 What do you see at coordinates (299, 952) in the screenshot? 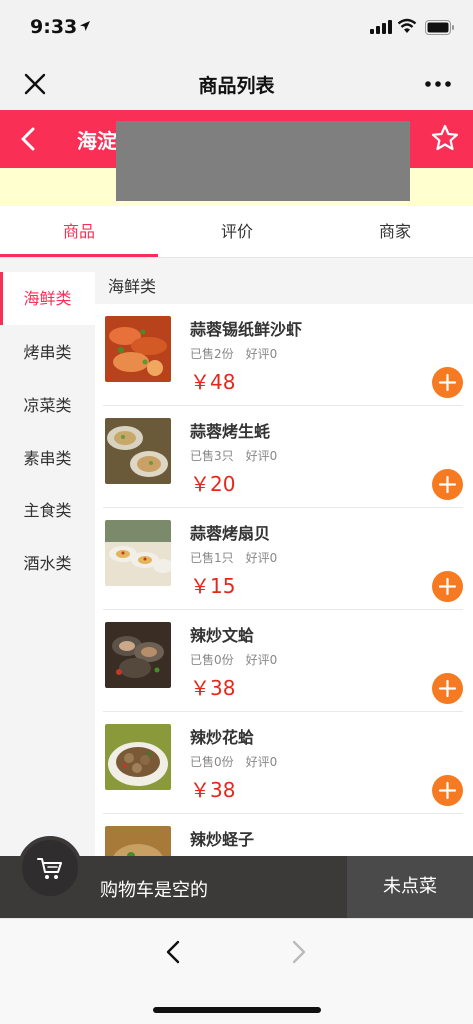
I see `browser-forward-icon` at bounding box center [299, 952].